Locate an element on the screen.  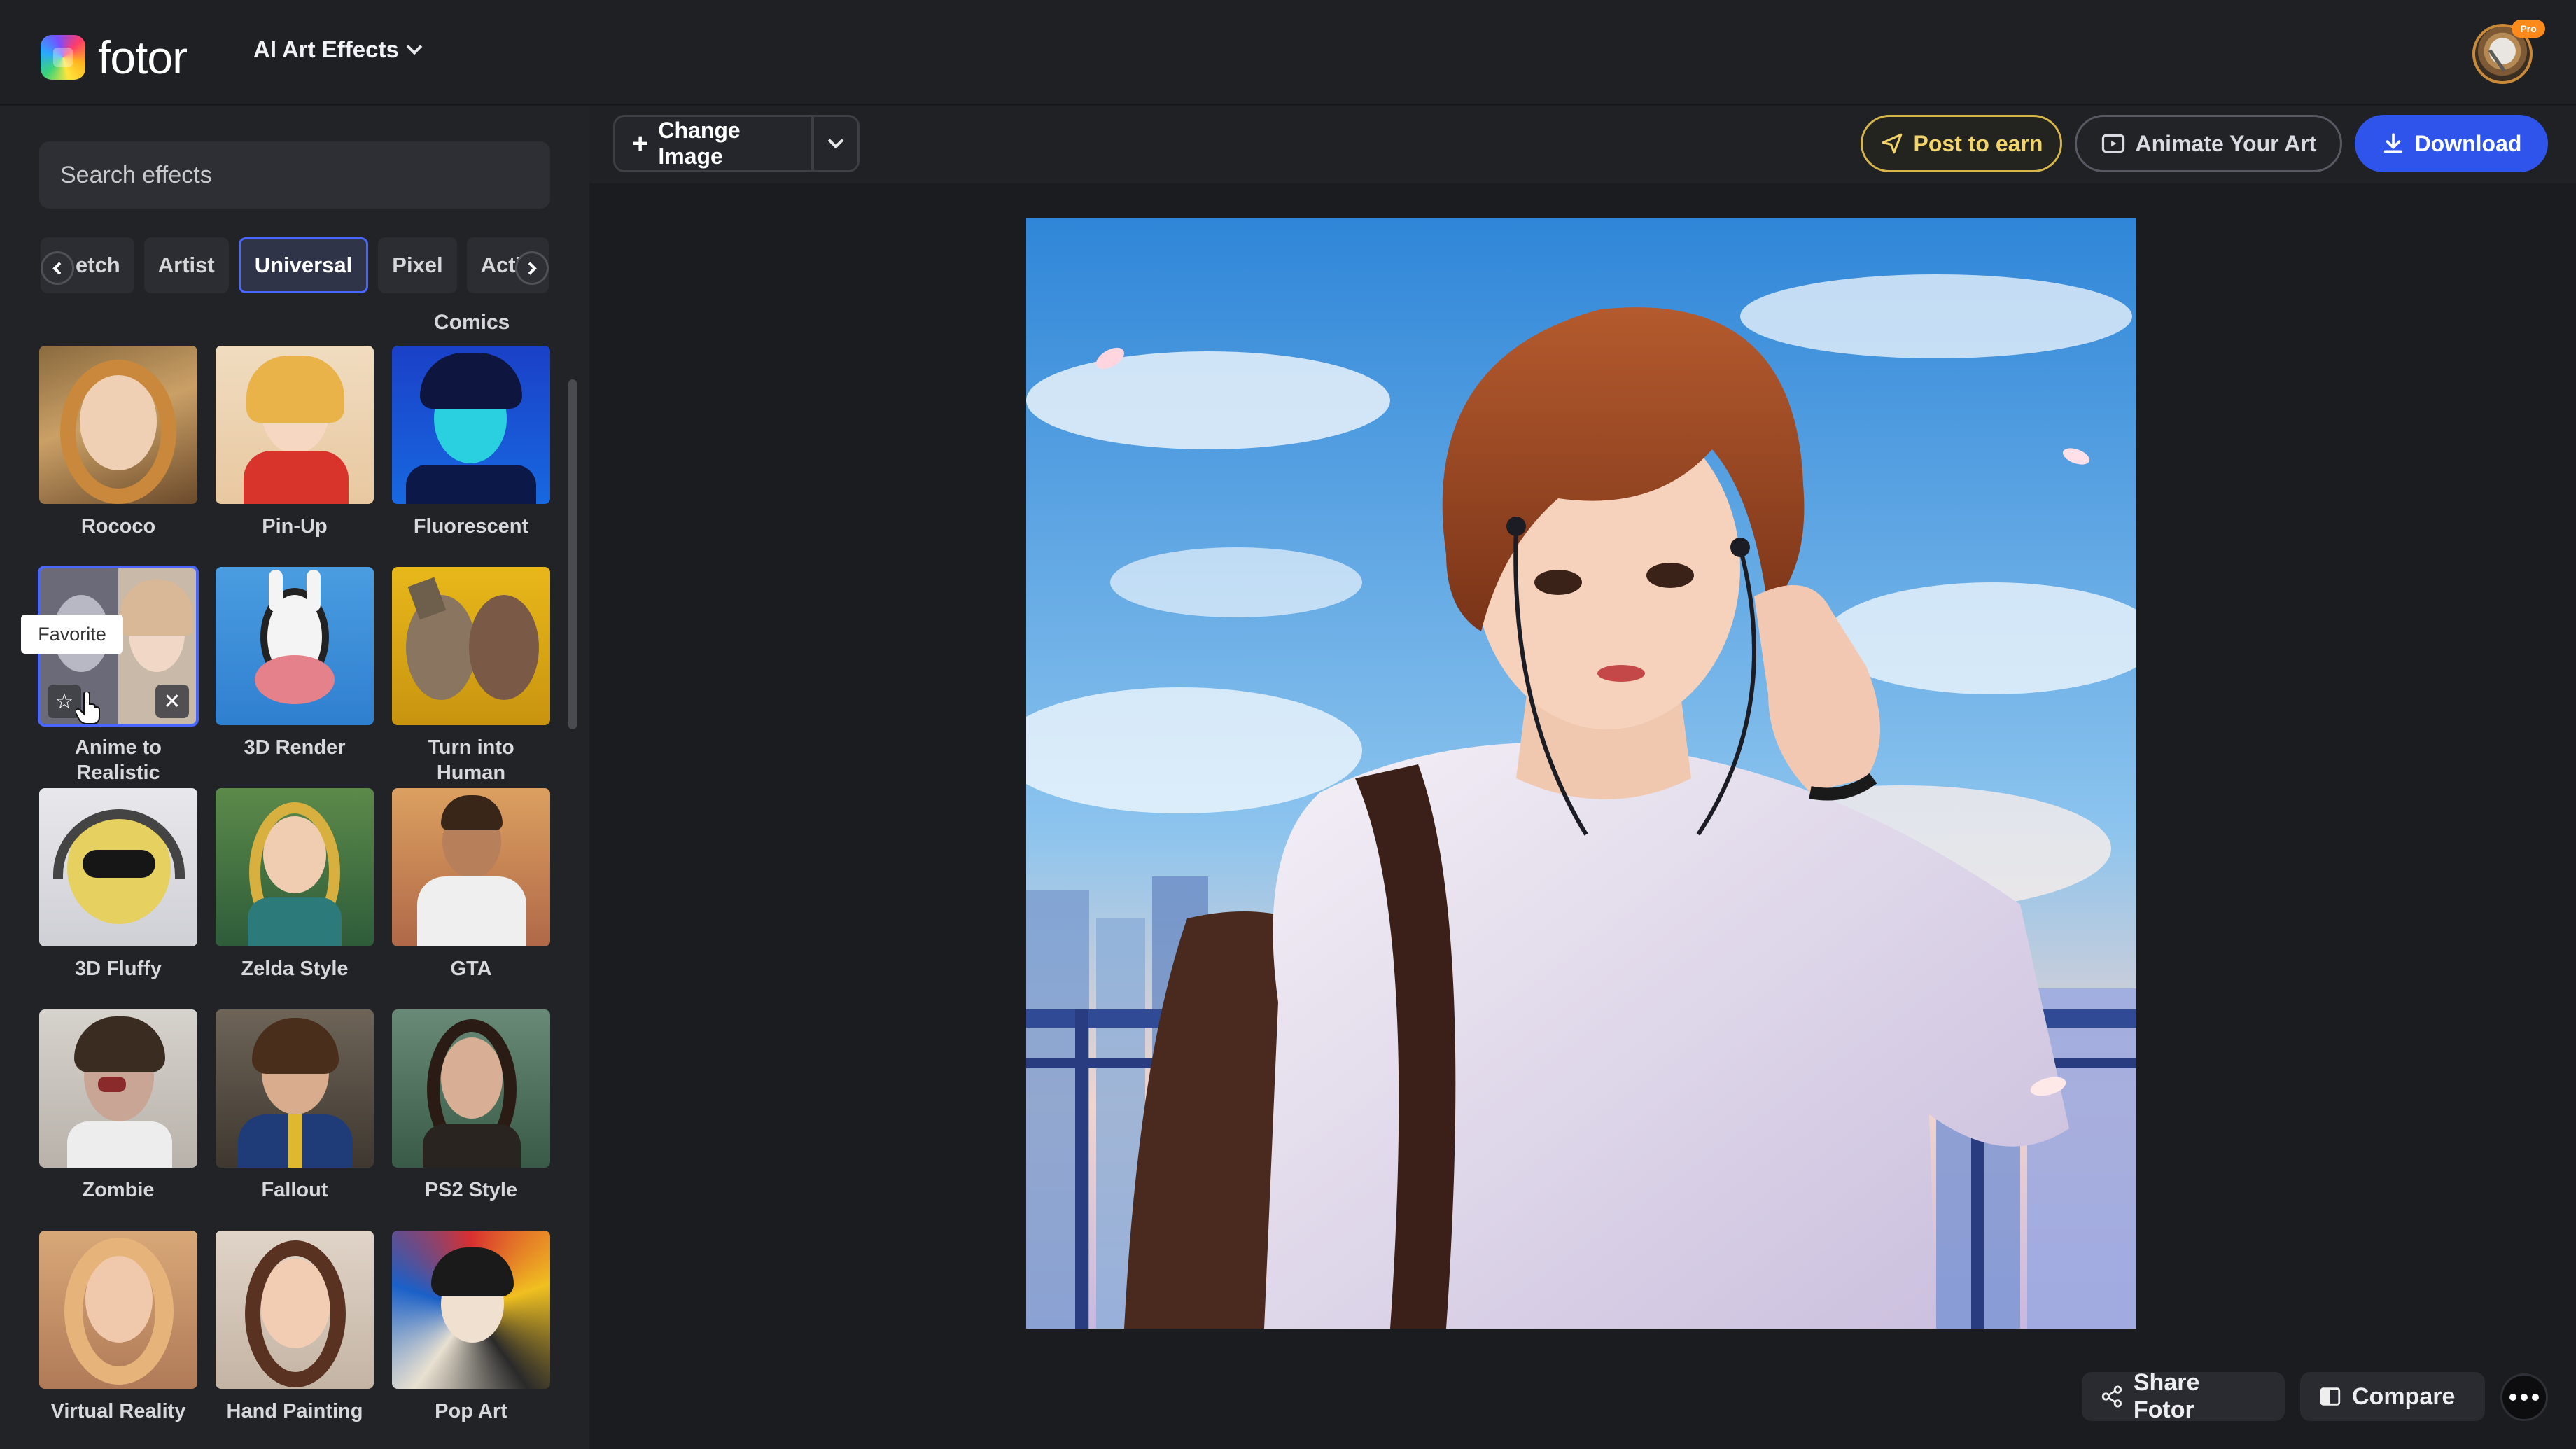
effect-tile-gta: GTA is located at coordinates (471, 884).